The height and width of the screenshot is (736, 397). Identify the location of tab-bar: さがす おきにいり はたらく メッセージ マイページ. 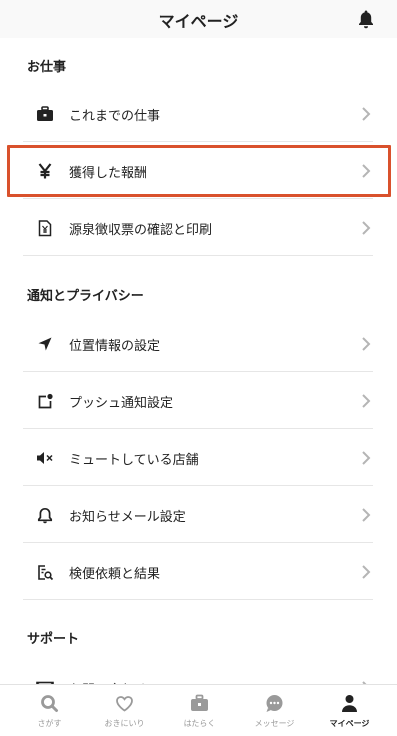
(198, 710).